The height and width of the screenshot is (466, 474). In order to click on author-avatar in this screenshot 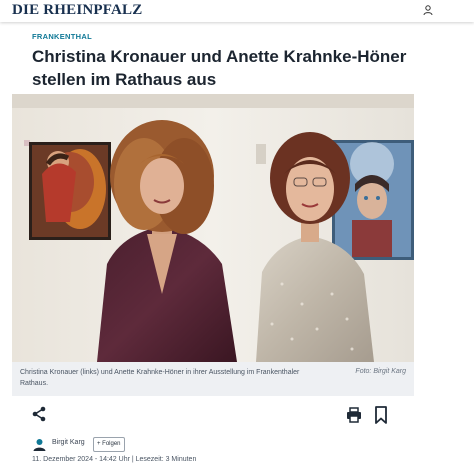, I will do `click(39, 444)`.